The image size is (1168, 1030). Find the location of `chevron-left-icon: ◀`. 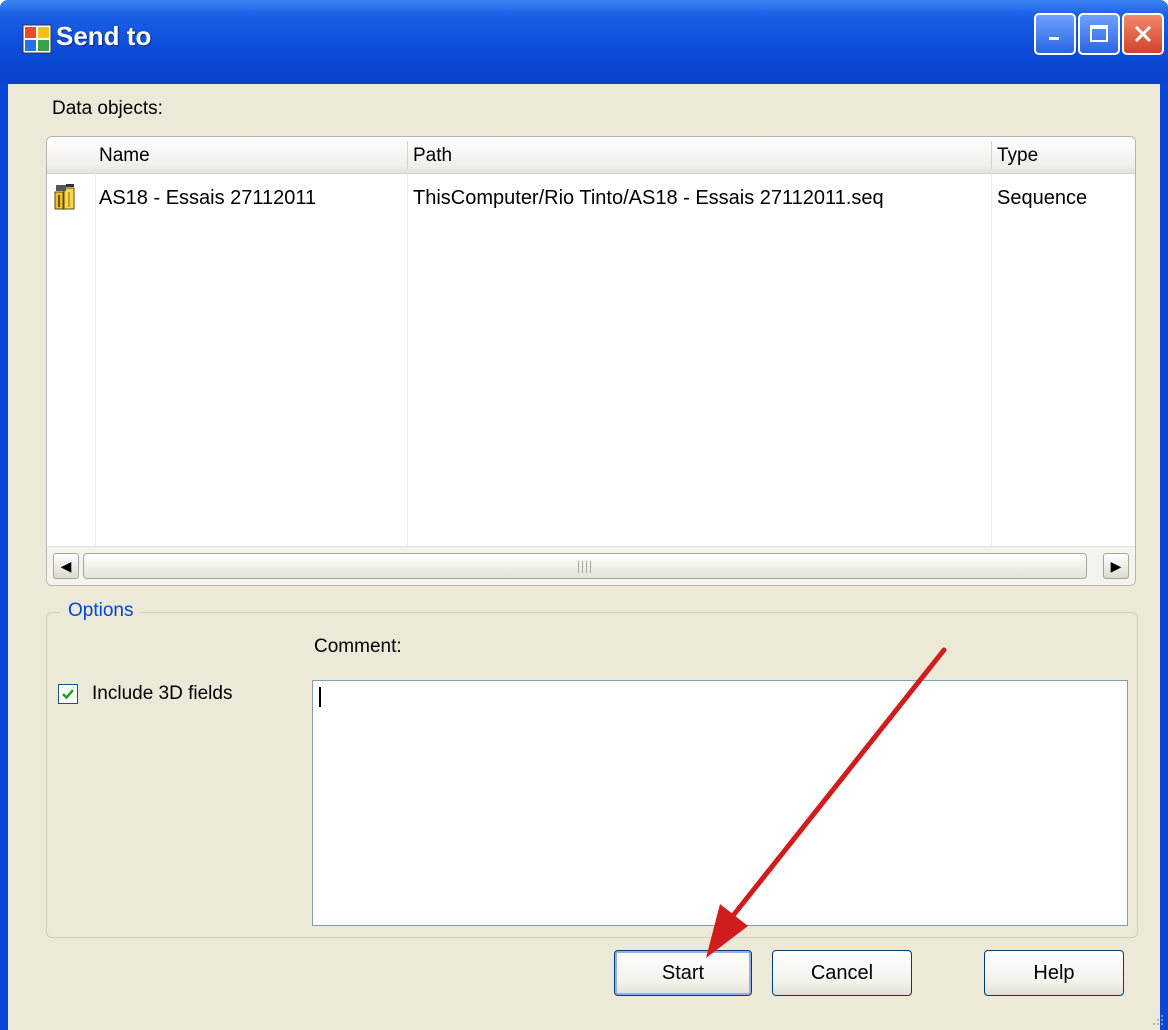

chevron-left-icon: ◀ is located at coordinates (66, 565).